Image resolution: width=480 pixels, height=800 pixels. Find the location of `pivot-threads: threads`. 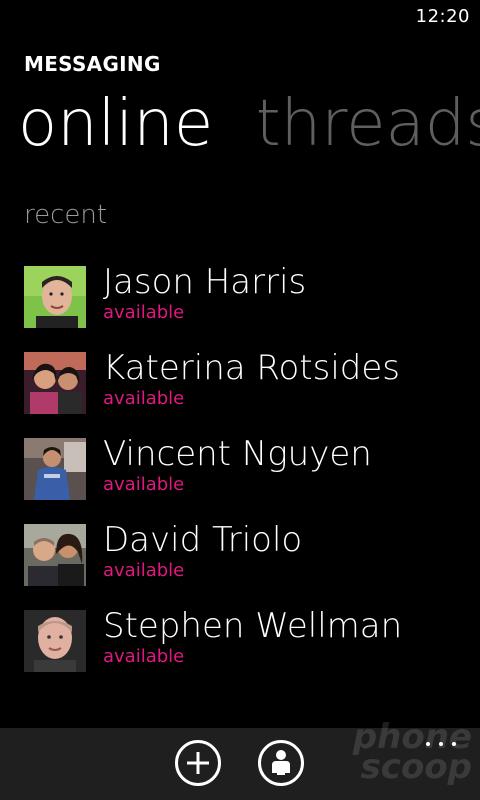

pivot-threads: threads is located at coordinates (368, 124).